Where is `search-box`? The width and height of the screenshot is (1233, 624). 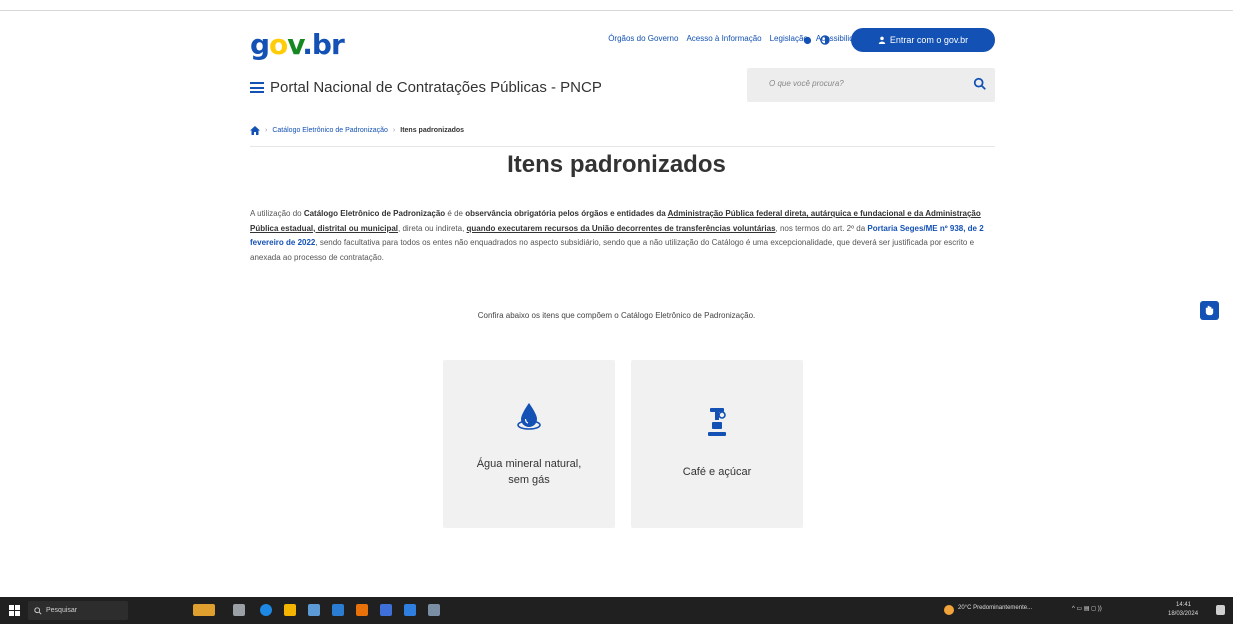 search-box is located at coordinates (871, 85).